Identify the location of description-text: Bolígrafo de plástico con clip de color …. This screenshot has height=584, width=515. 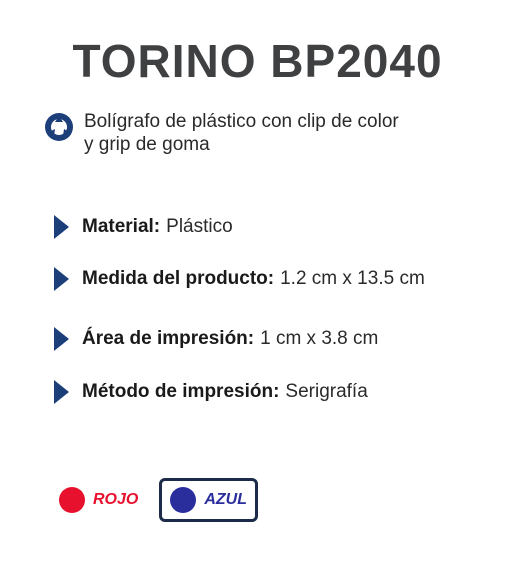
(241, 133).